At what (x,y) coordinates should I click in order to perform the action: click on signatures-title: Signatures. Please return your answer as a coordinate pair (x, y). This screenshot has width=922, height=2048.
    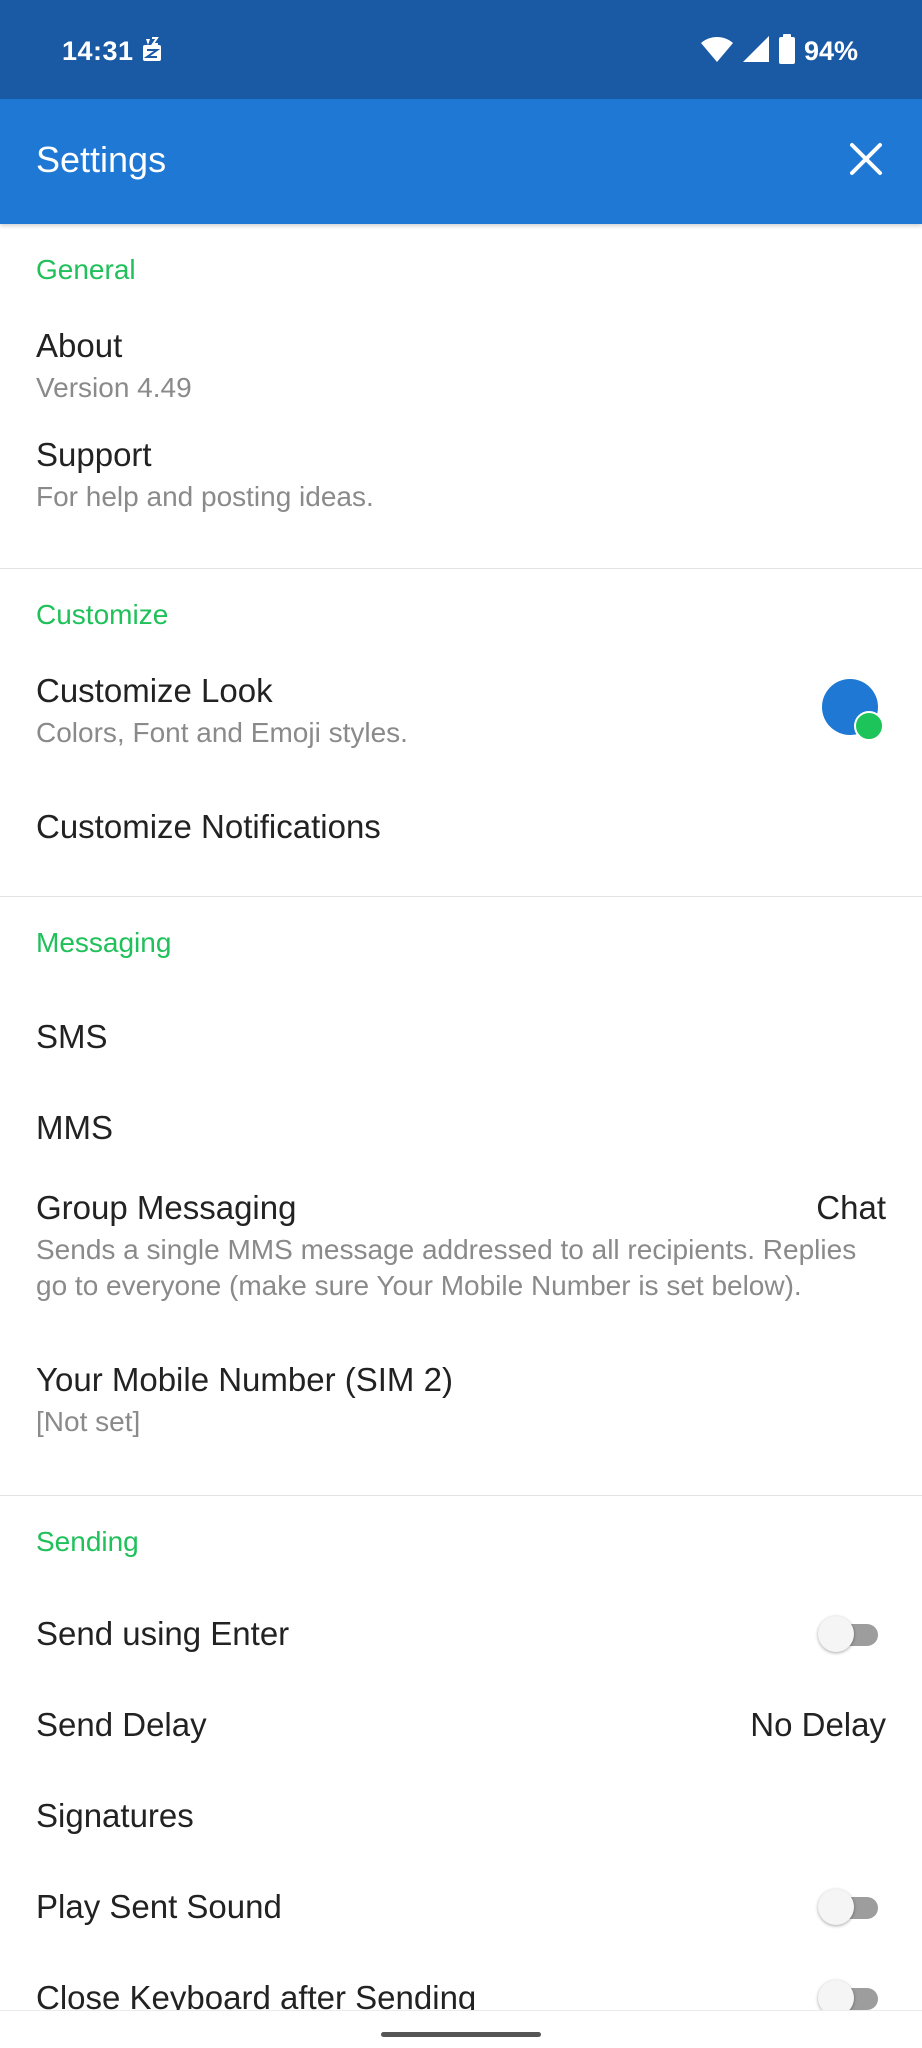
    Looking at the image, I should click on (115, 1815).